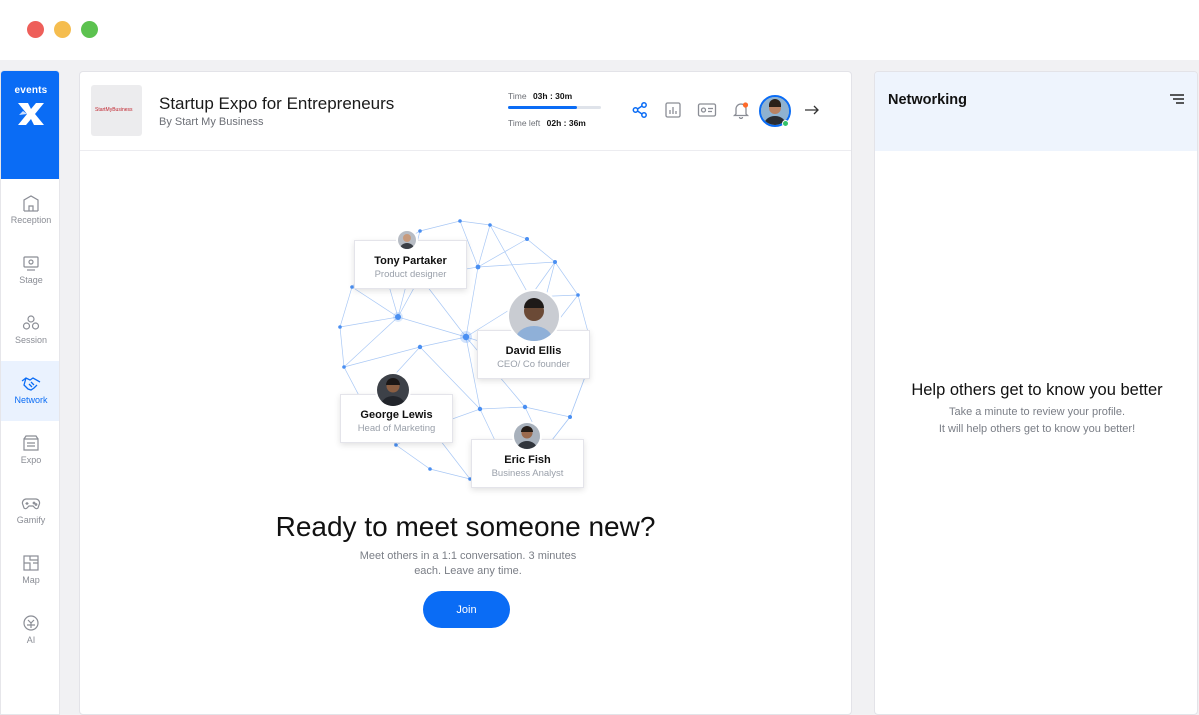  I want to click on time-progress-bar, so click(554, 107).